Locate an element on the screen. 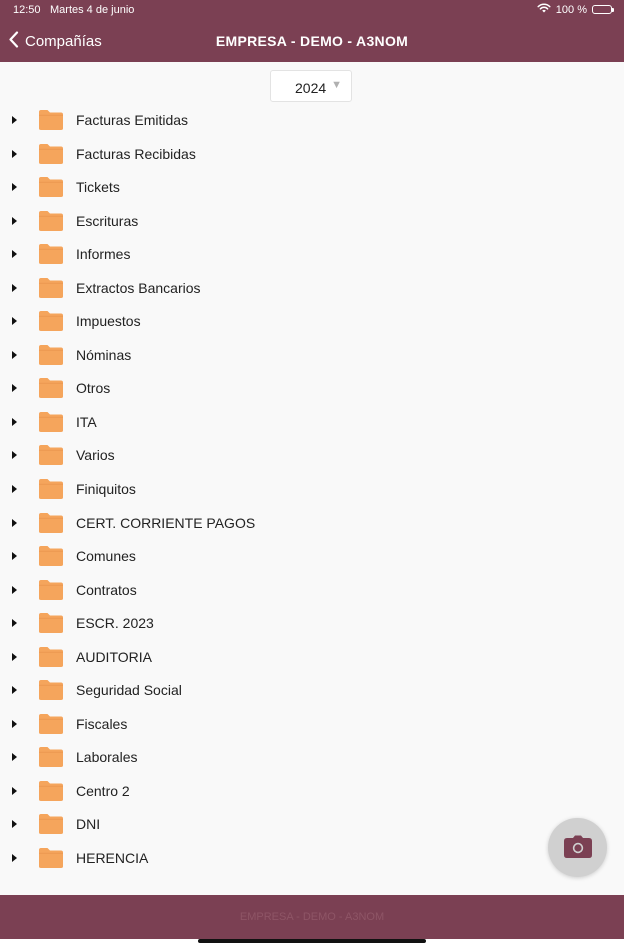 Image resolution: width=624 pixels, height=950 pixels. folder-row: DNI is located at coordinates (312, 824).